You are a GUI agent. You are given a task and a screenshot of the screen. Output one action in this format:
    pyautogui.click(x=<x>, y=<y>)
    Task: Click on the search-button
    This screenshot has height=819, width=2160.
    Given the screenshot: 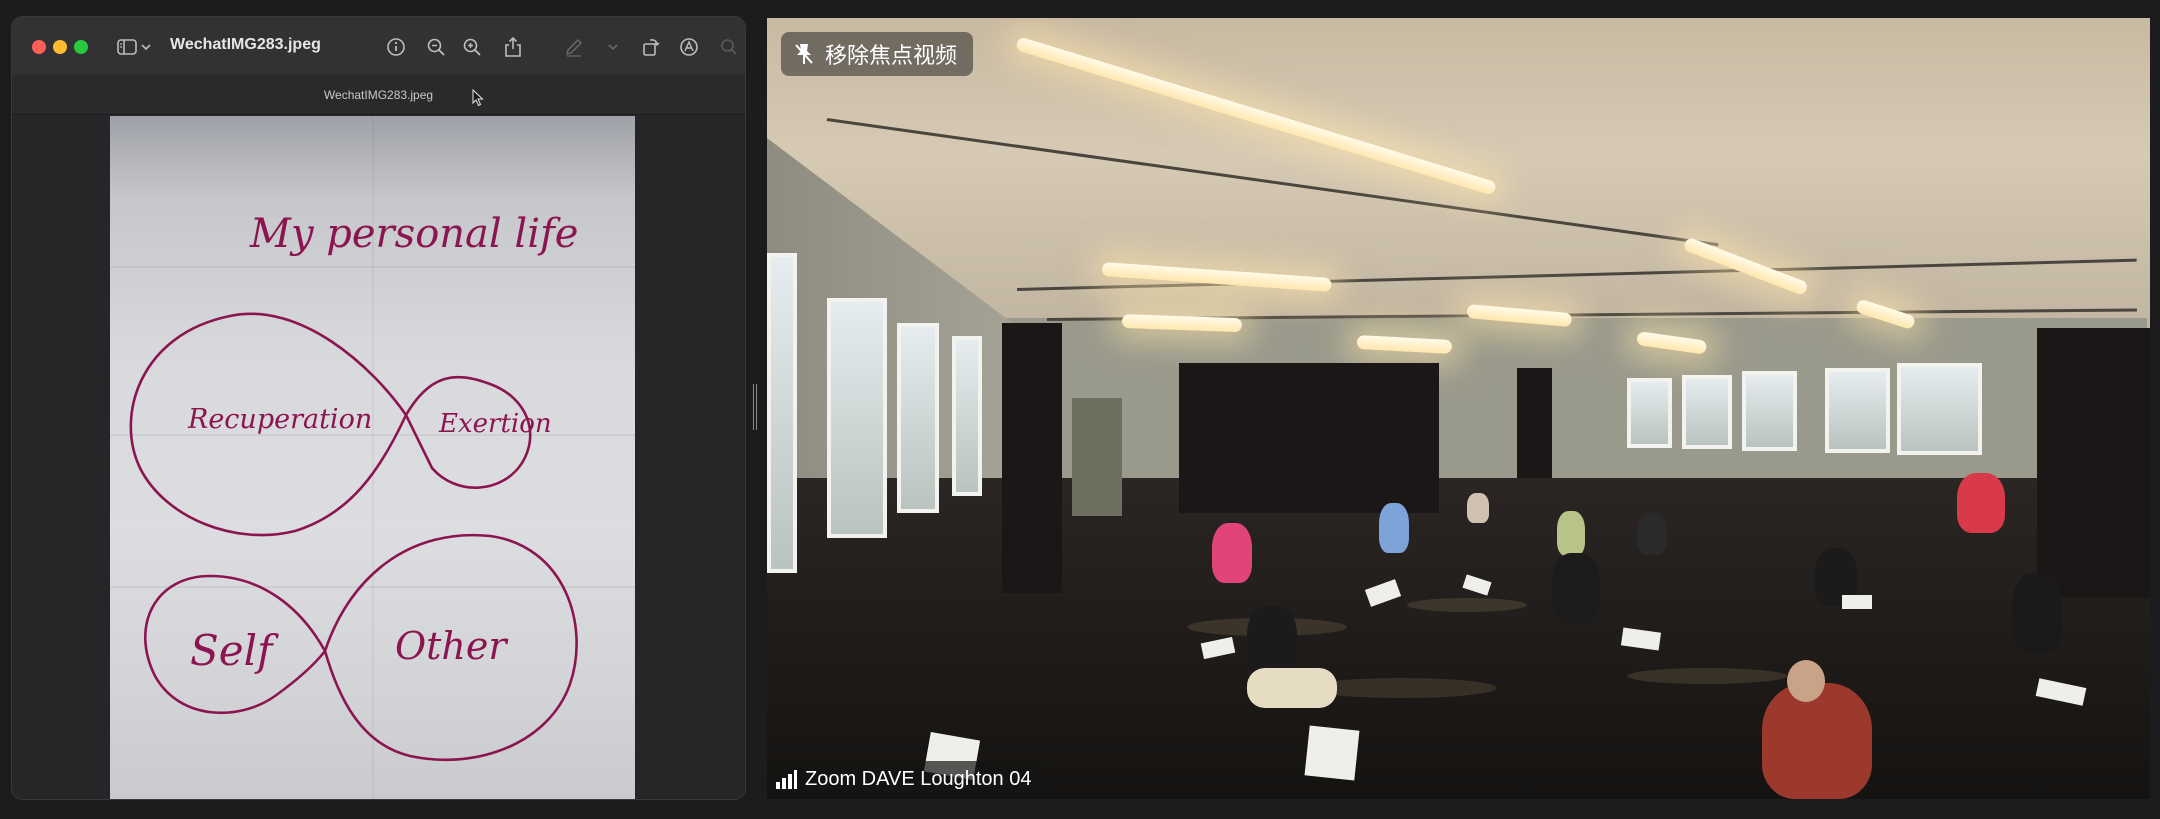 What is the action you would take?
    pyautogui.click(x=729, y=47)
    